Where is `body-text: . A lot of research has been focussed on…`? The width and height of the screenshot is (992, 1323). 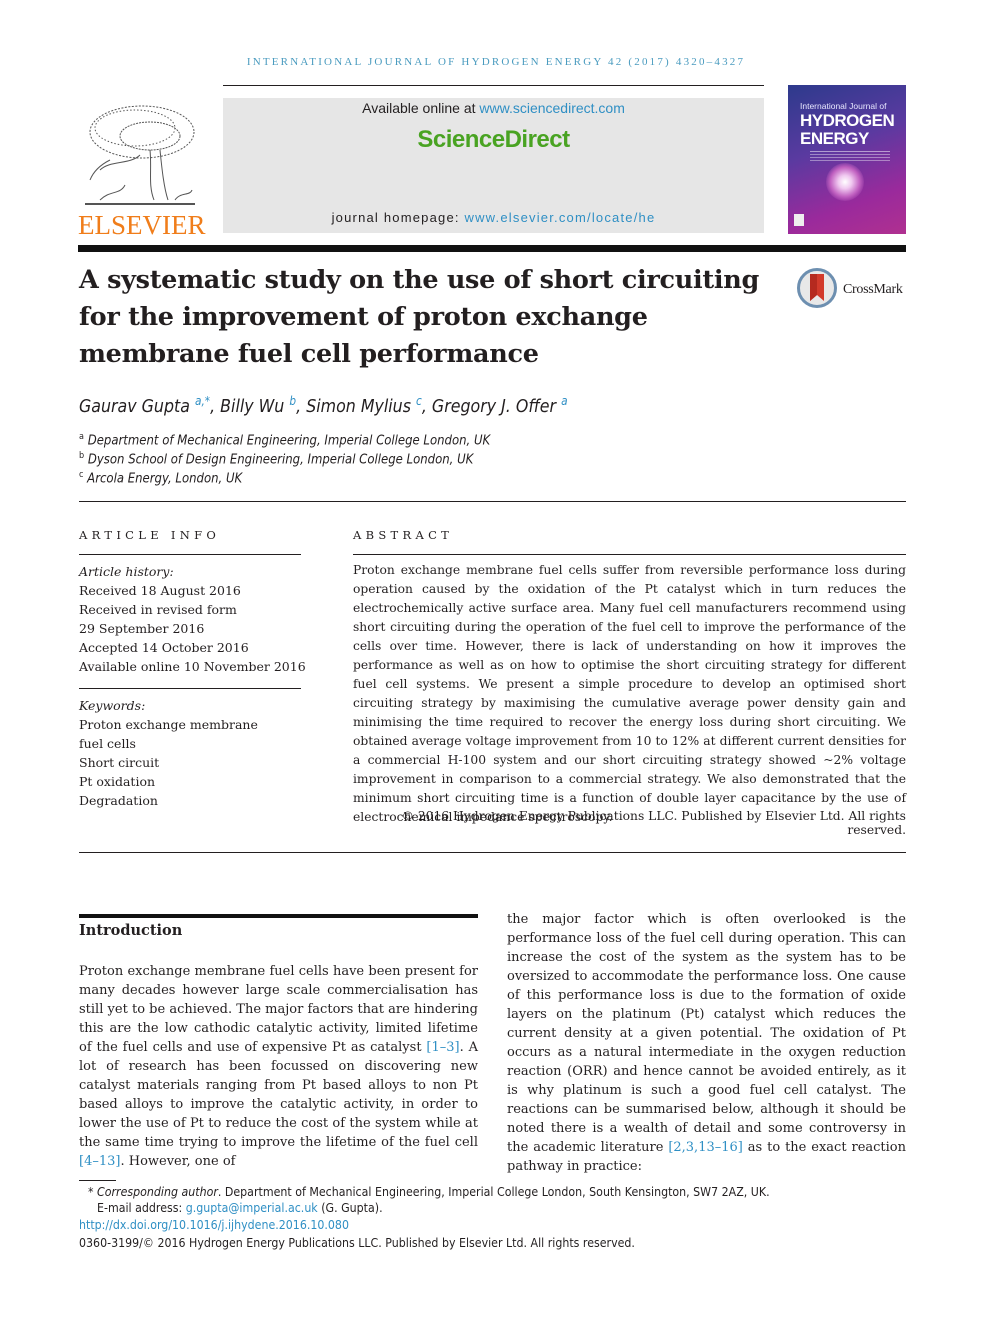
body-text: . A lot of research has been focussed on… is located at coordinates (279, 1095).